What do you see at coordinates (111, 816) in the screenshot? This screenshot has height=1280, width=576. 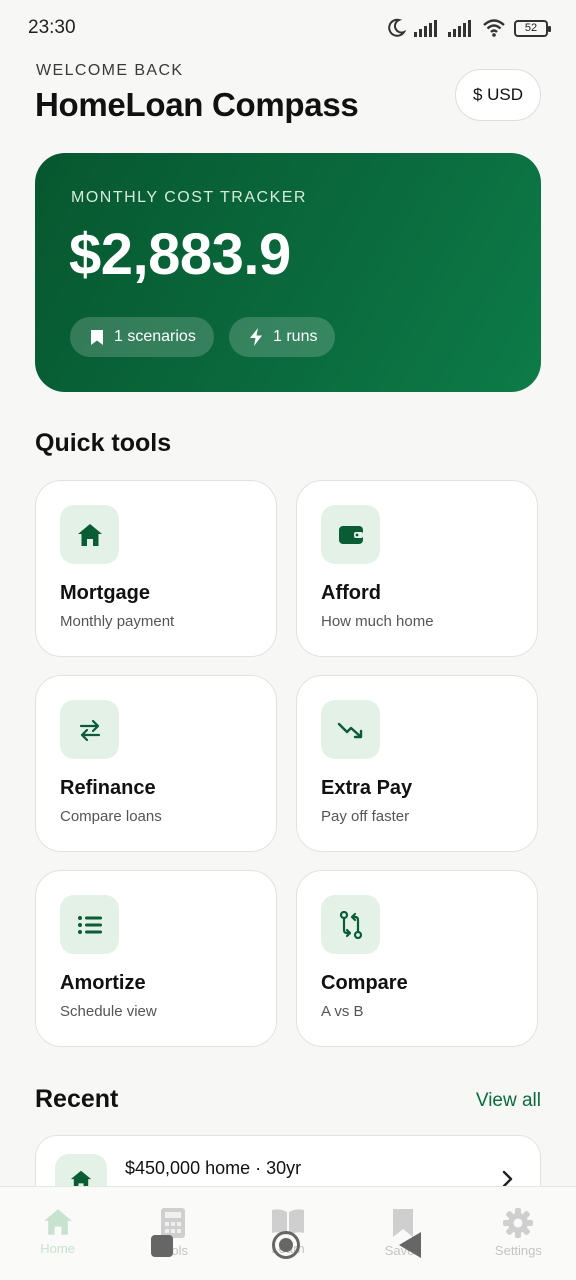 I see `tool-desc: Compare loans` at bounding box center [111, 816].